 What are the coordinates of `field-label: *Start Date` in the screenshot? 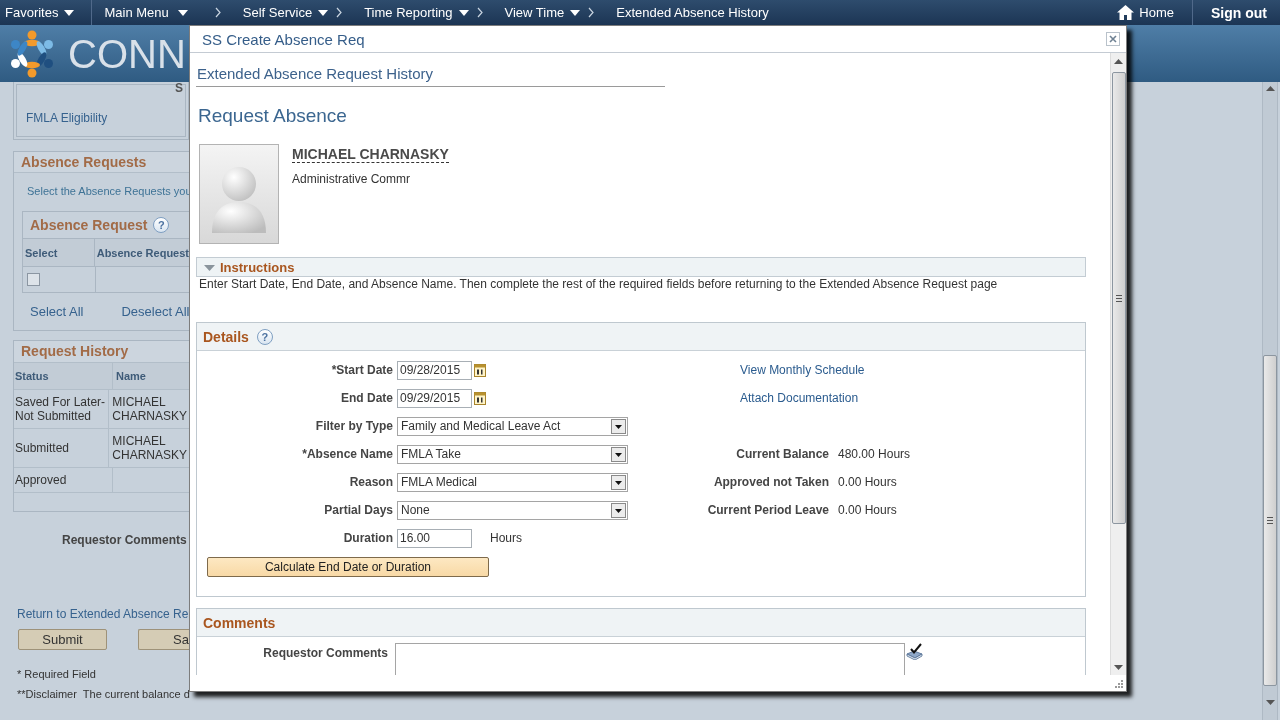 It's located at (362, 370).